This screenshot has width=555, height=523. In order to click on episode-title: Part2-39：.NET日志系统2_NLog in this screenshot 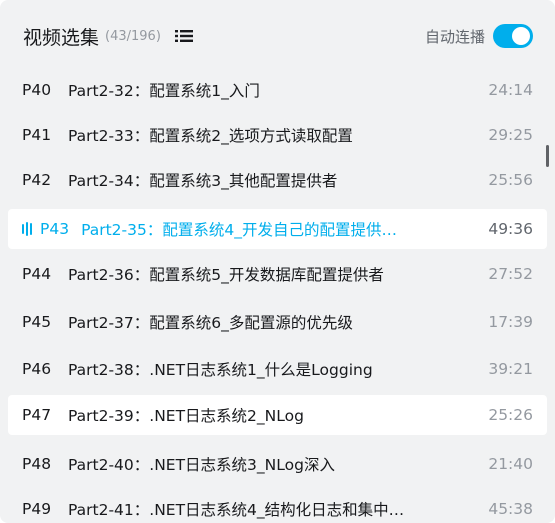, I will do `click(186, 416)`.